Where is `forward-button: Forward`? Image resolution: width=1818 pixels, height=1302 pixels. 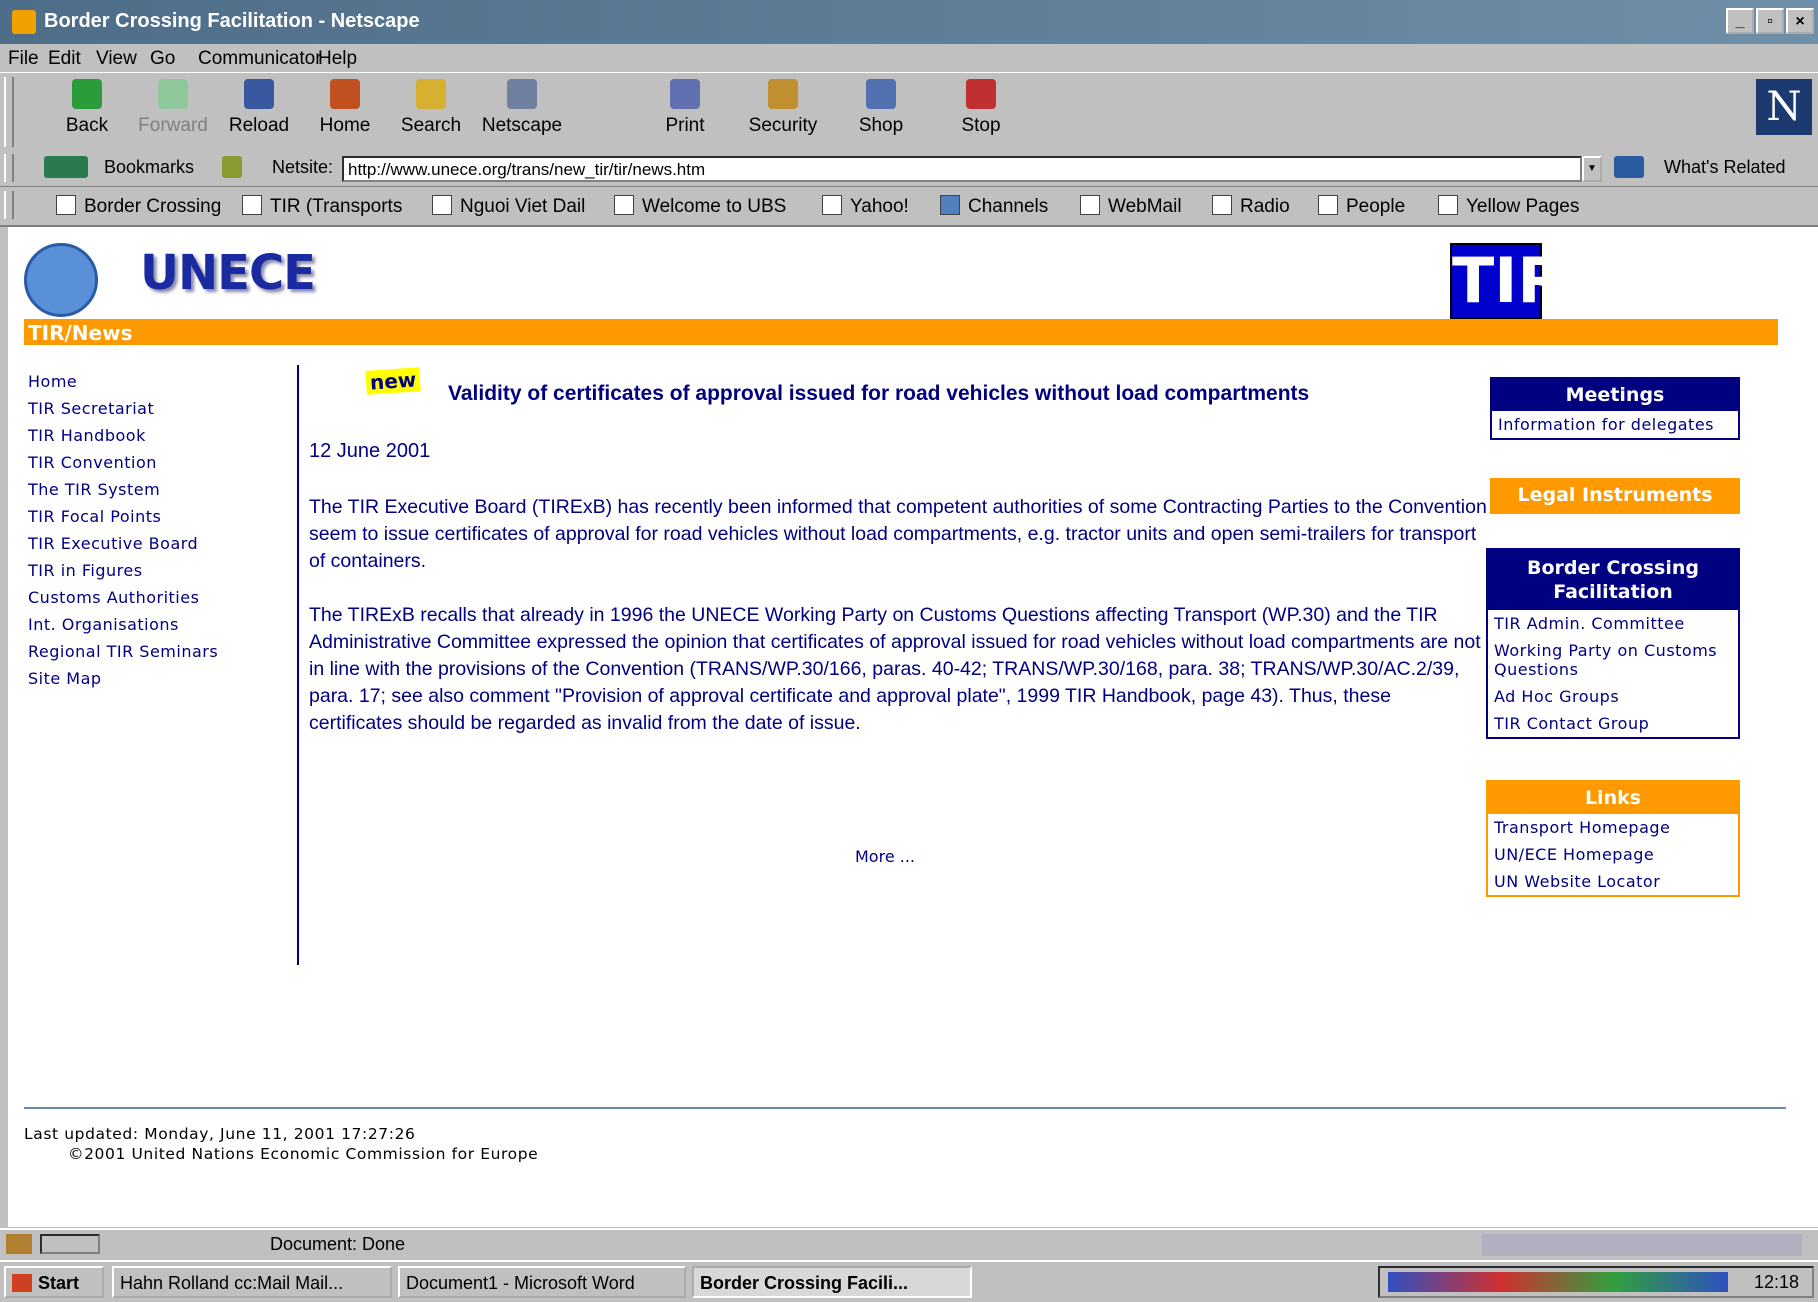
forward-button: Forward is located at coordinates (173, 108).